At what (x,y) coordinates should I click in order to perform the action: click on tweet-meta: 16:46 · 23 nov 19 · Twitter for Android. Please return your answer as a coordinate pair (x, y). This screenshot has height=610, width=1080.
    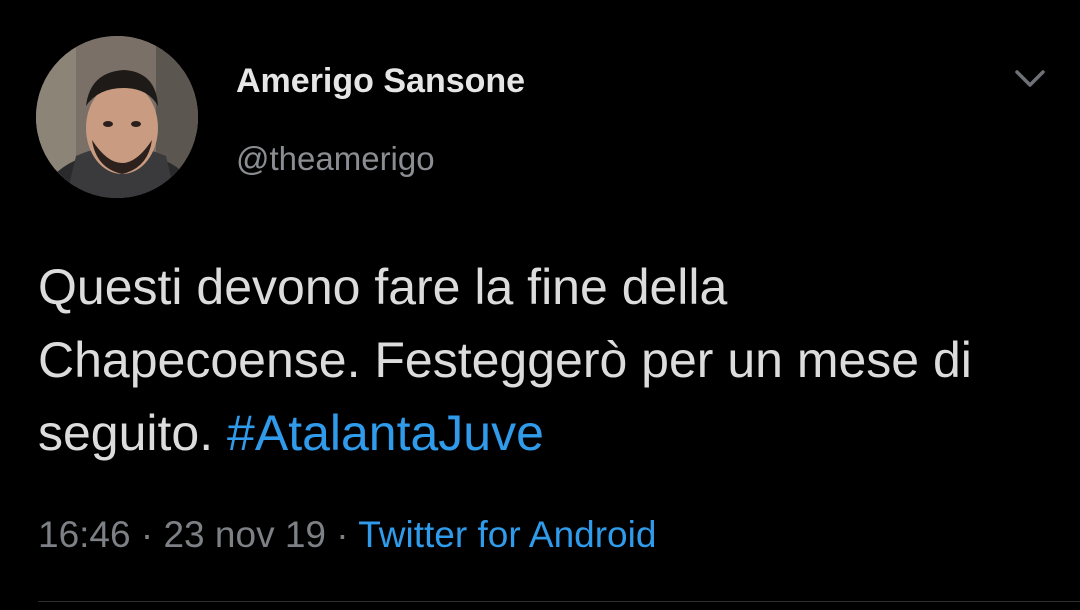
    Looking at the image, I should click on (347, 535).